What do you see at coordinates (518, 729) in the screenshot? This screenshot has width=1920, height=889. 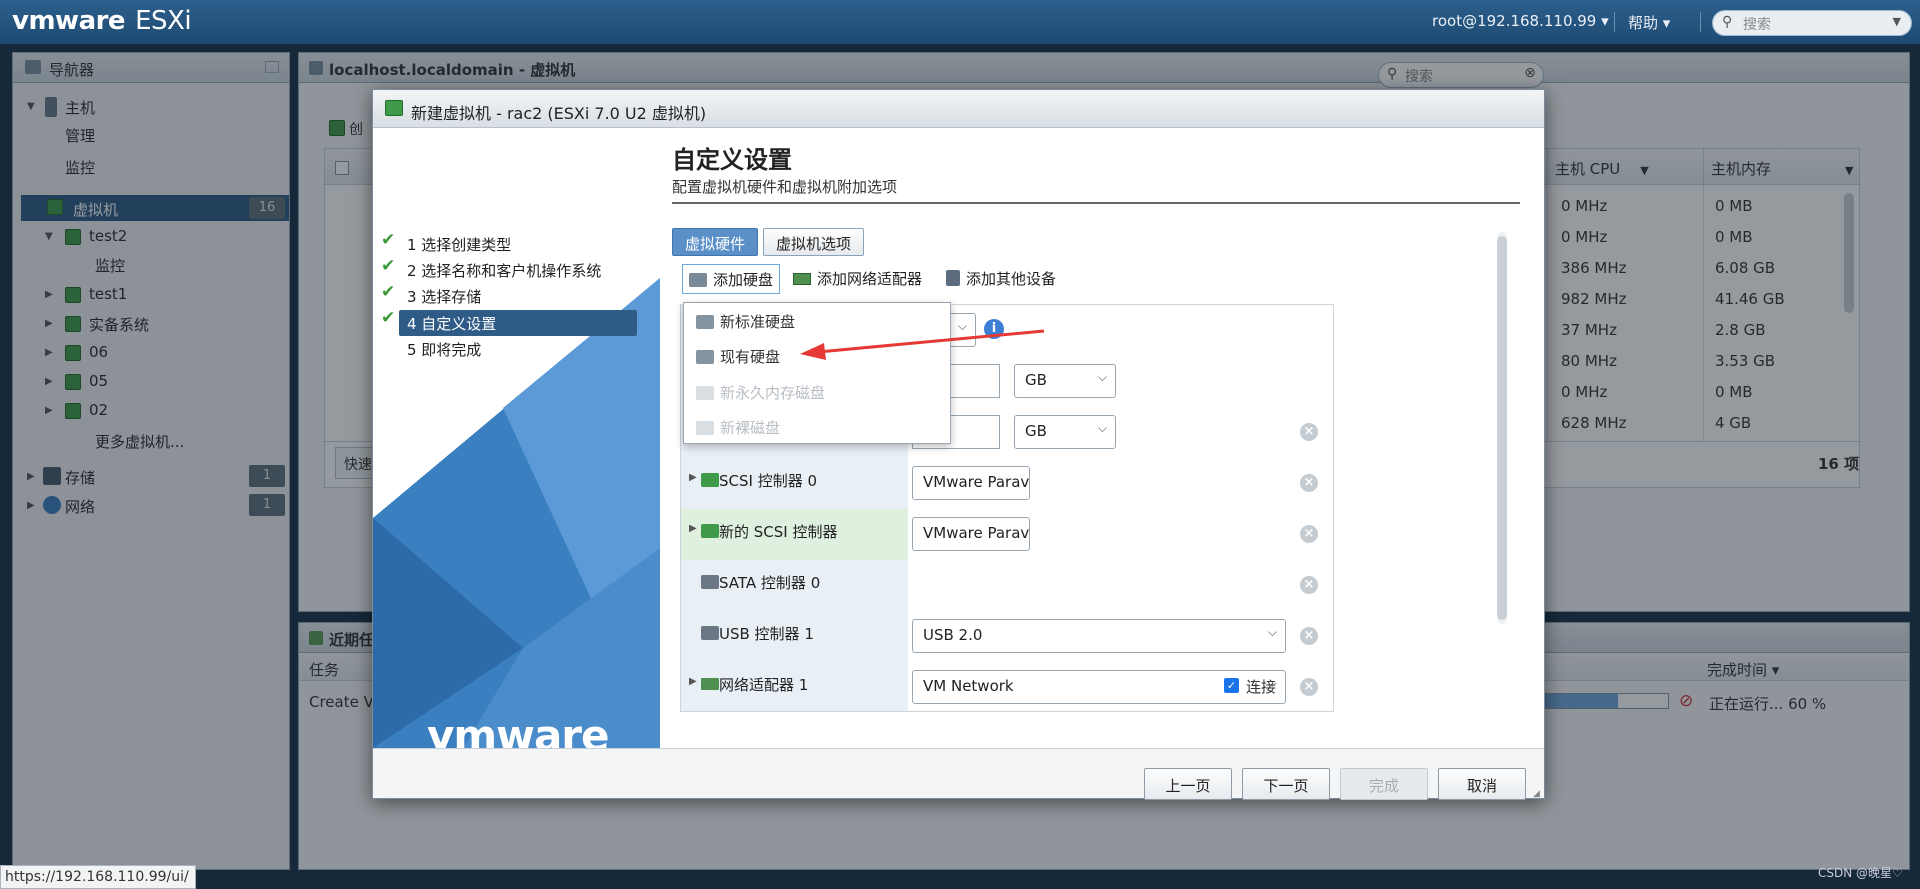 I see `vmware-logo: vmware` at bounding box center [518, 729].